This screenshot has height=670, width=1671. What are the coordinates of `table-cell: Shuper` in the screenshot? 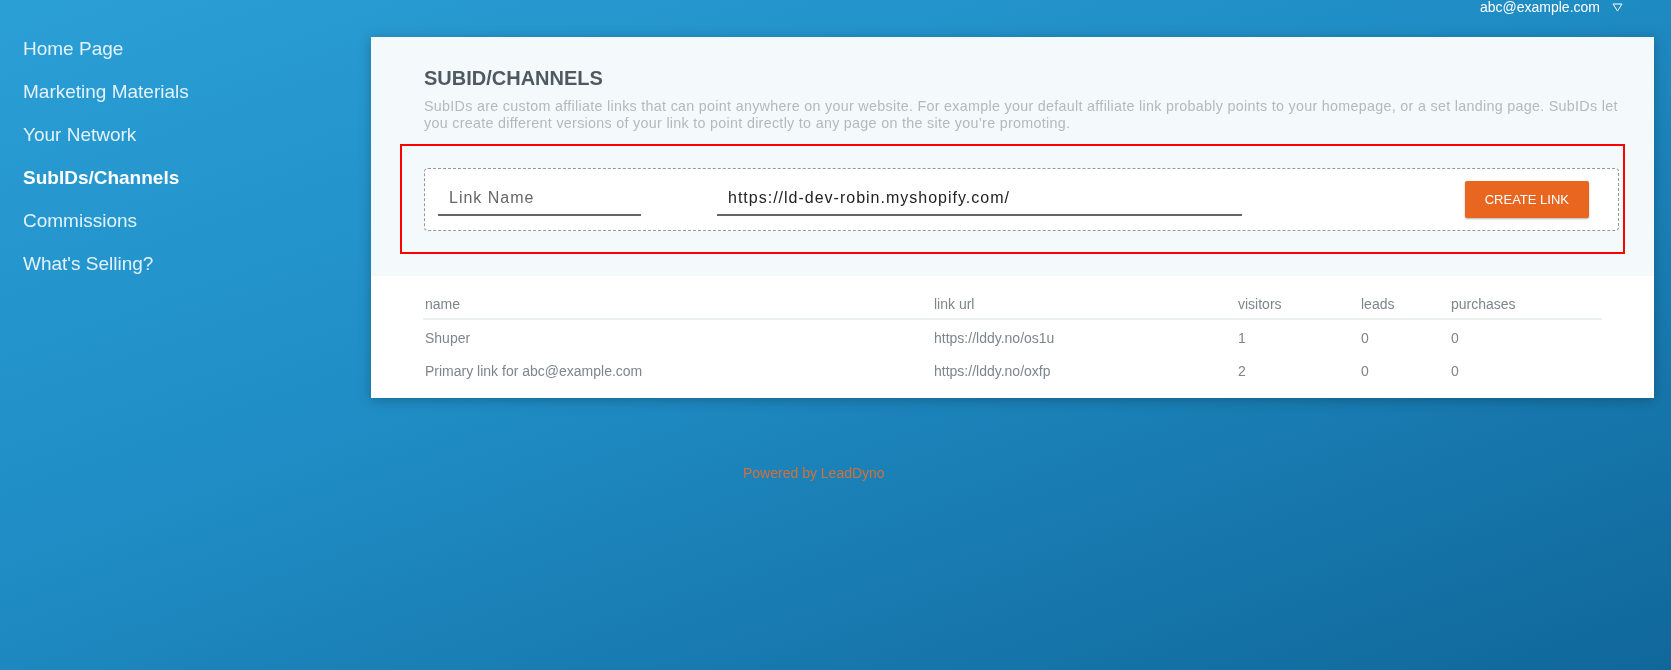 It's located at (677, 336).